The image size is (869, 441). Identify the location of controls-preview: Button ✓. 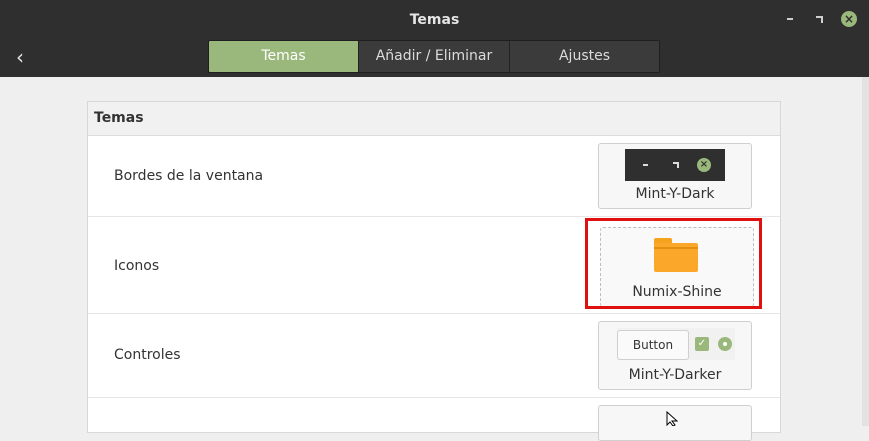
(676, 344).